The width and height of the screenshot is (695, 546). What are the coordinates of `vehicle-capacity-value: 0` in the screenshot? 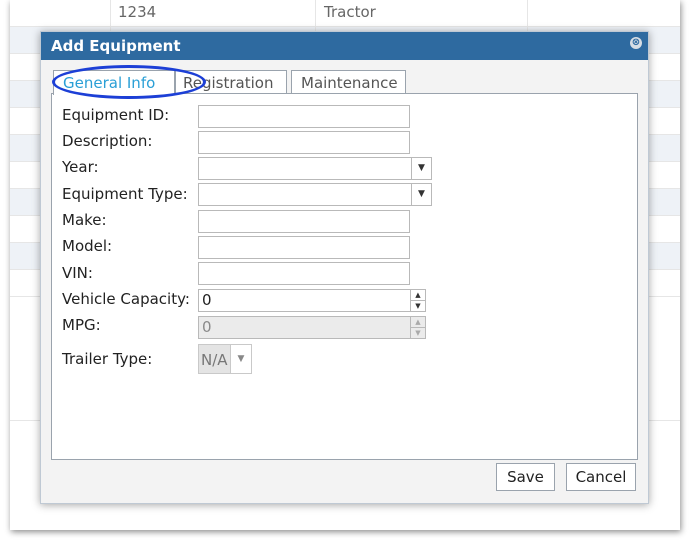 It's located at (207, 300).